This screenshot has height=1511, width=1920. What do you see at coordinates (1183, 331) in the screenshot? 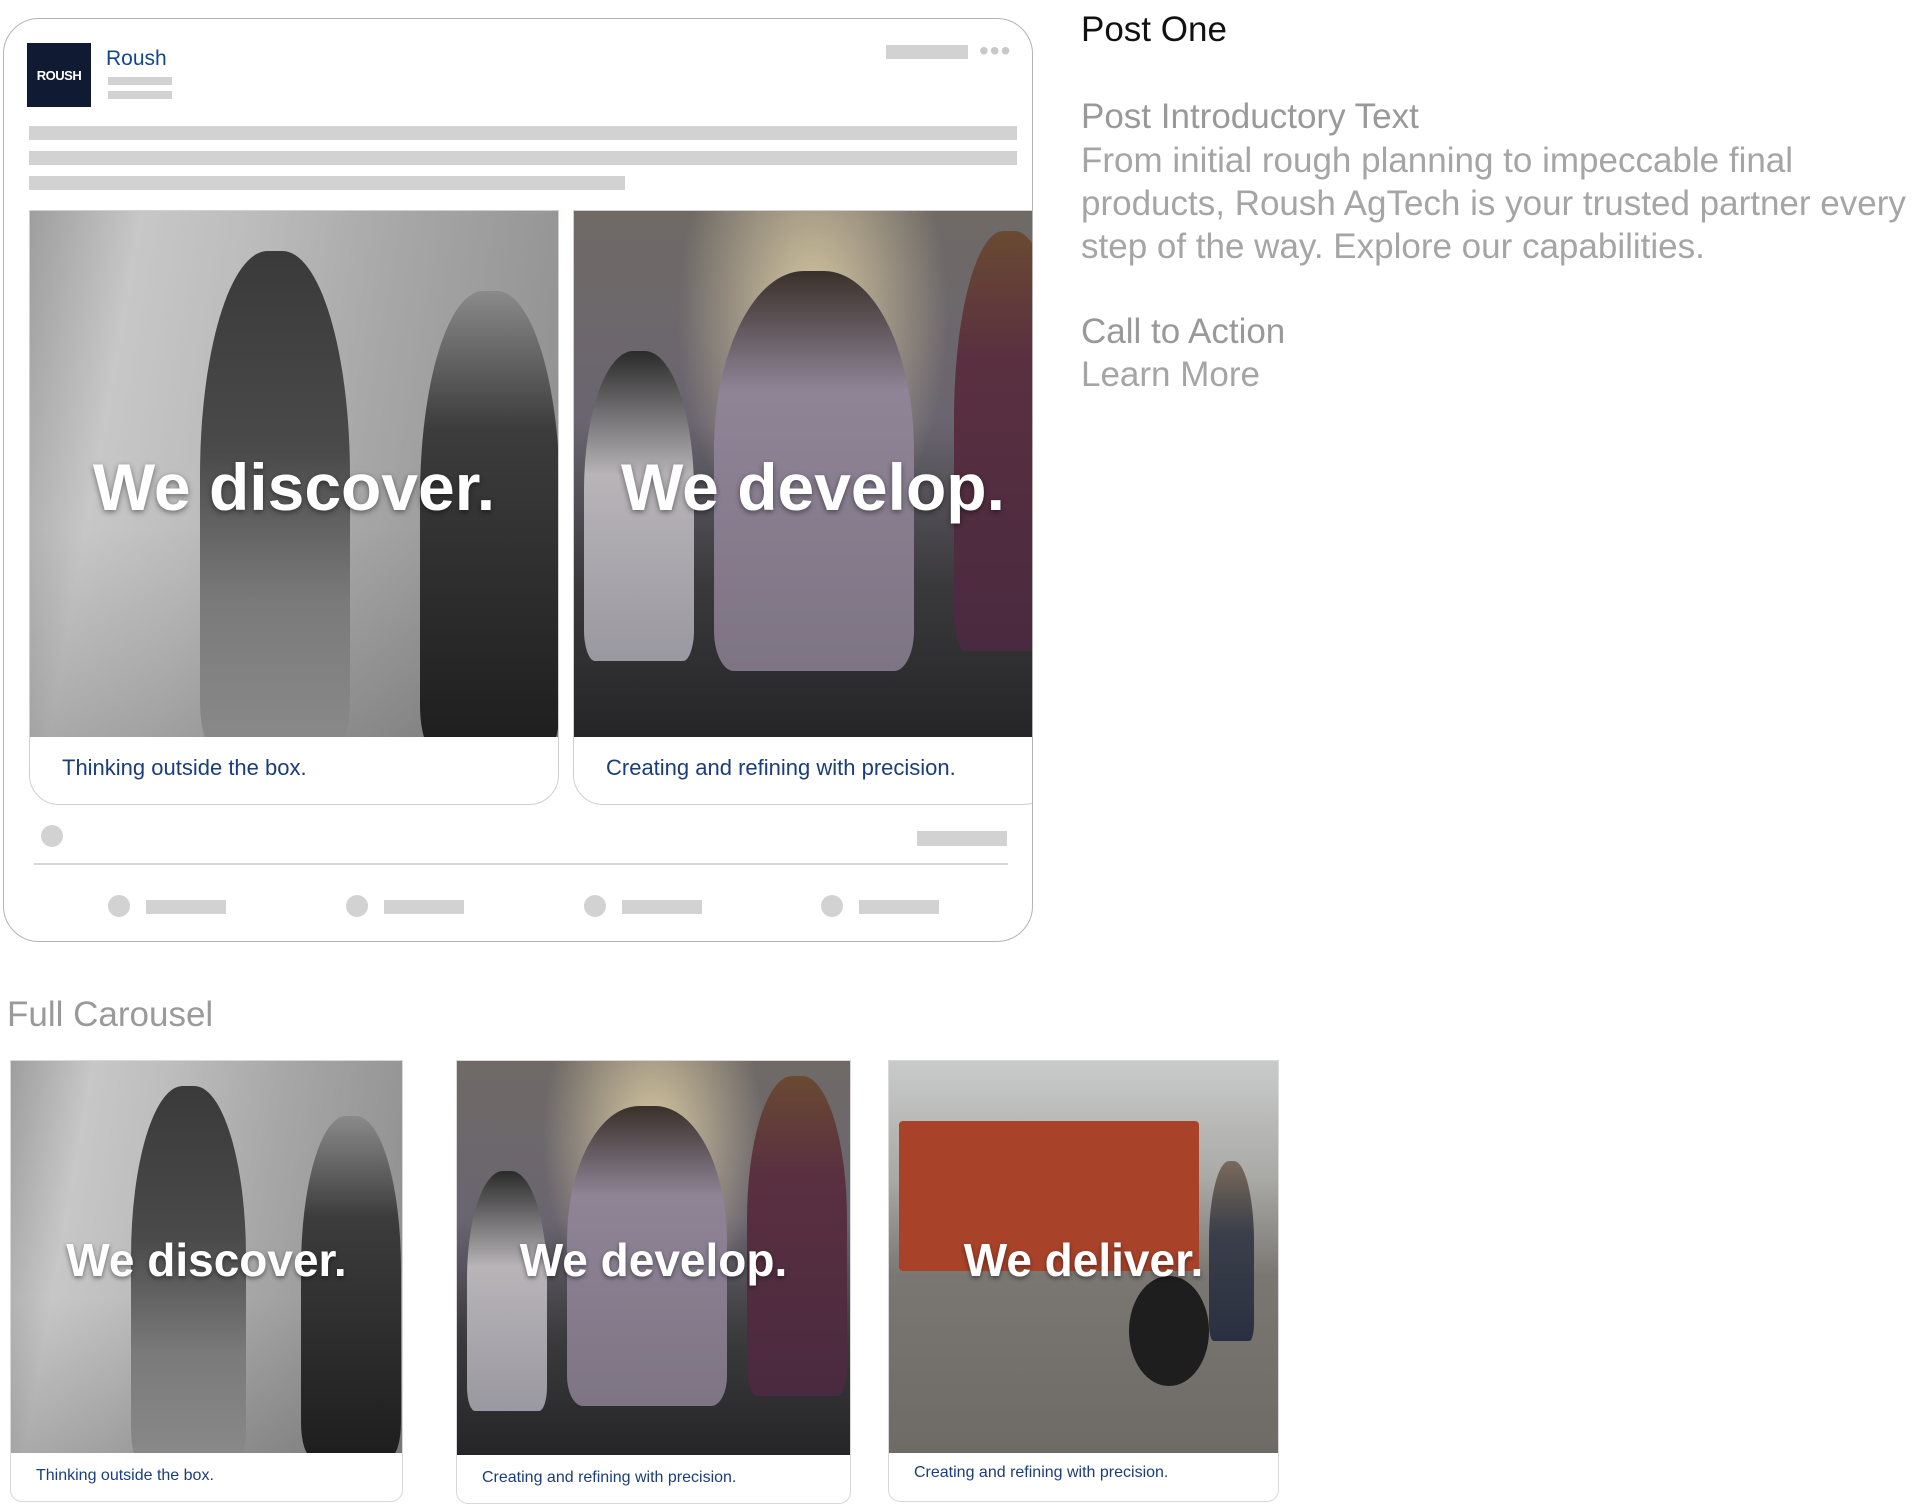
I see `cta-label: Call to Action` at bounding box center [1183, 331].